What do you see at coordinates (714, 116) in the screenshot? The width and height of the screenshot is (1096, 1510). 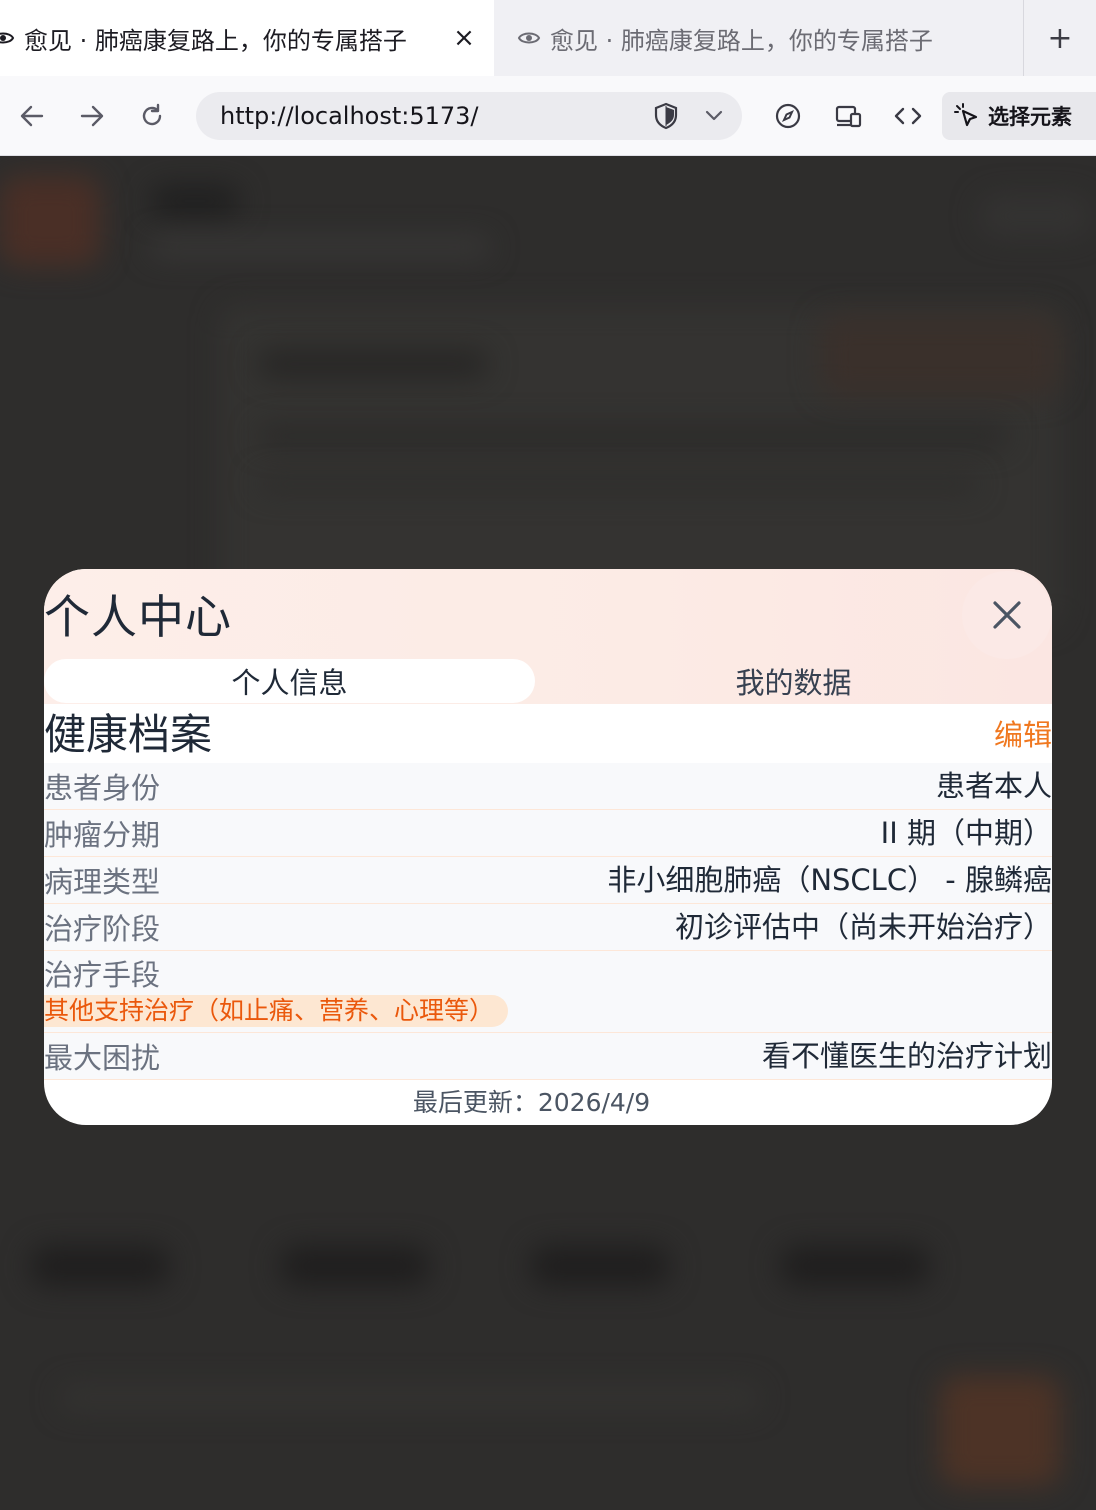 I see `chevron-down-icon` at bounding box center [714, 116].